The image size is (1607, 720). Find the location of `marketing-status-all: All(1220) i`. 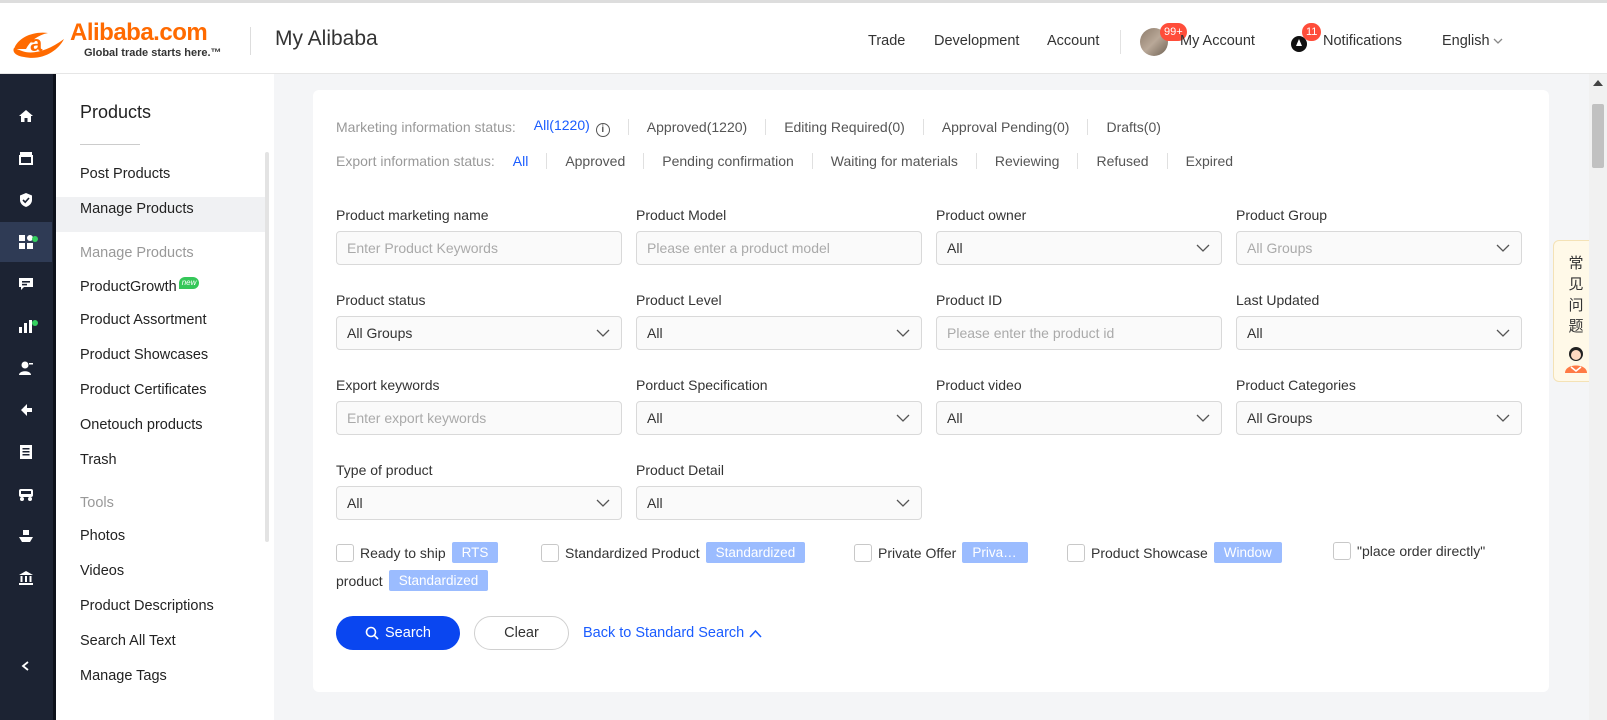

marketing-status-all: All(1220) i is located at coordinates (581, 127).